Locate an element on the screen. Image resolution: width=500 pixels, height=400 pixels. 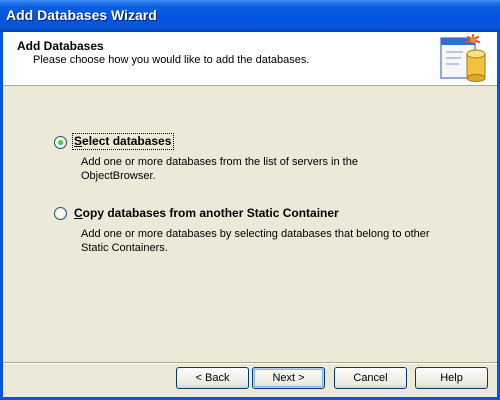
radio-select-databases is located at coordinates (60, 142).